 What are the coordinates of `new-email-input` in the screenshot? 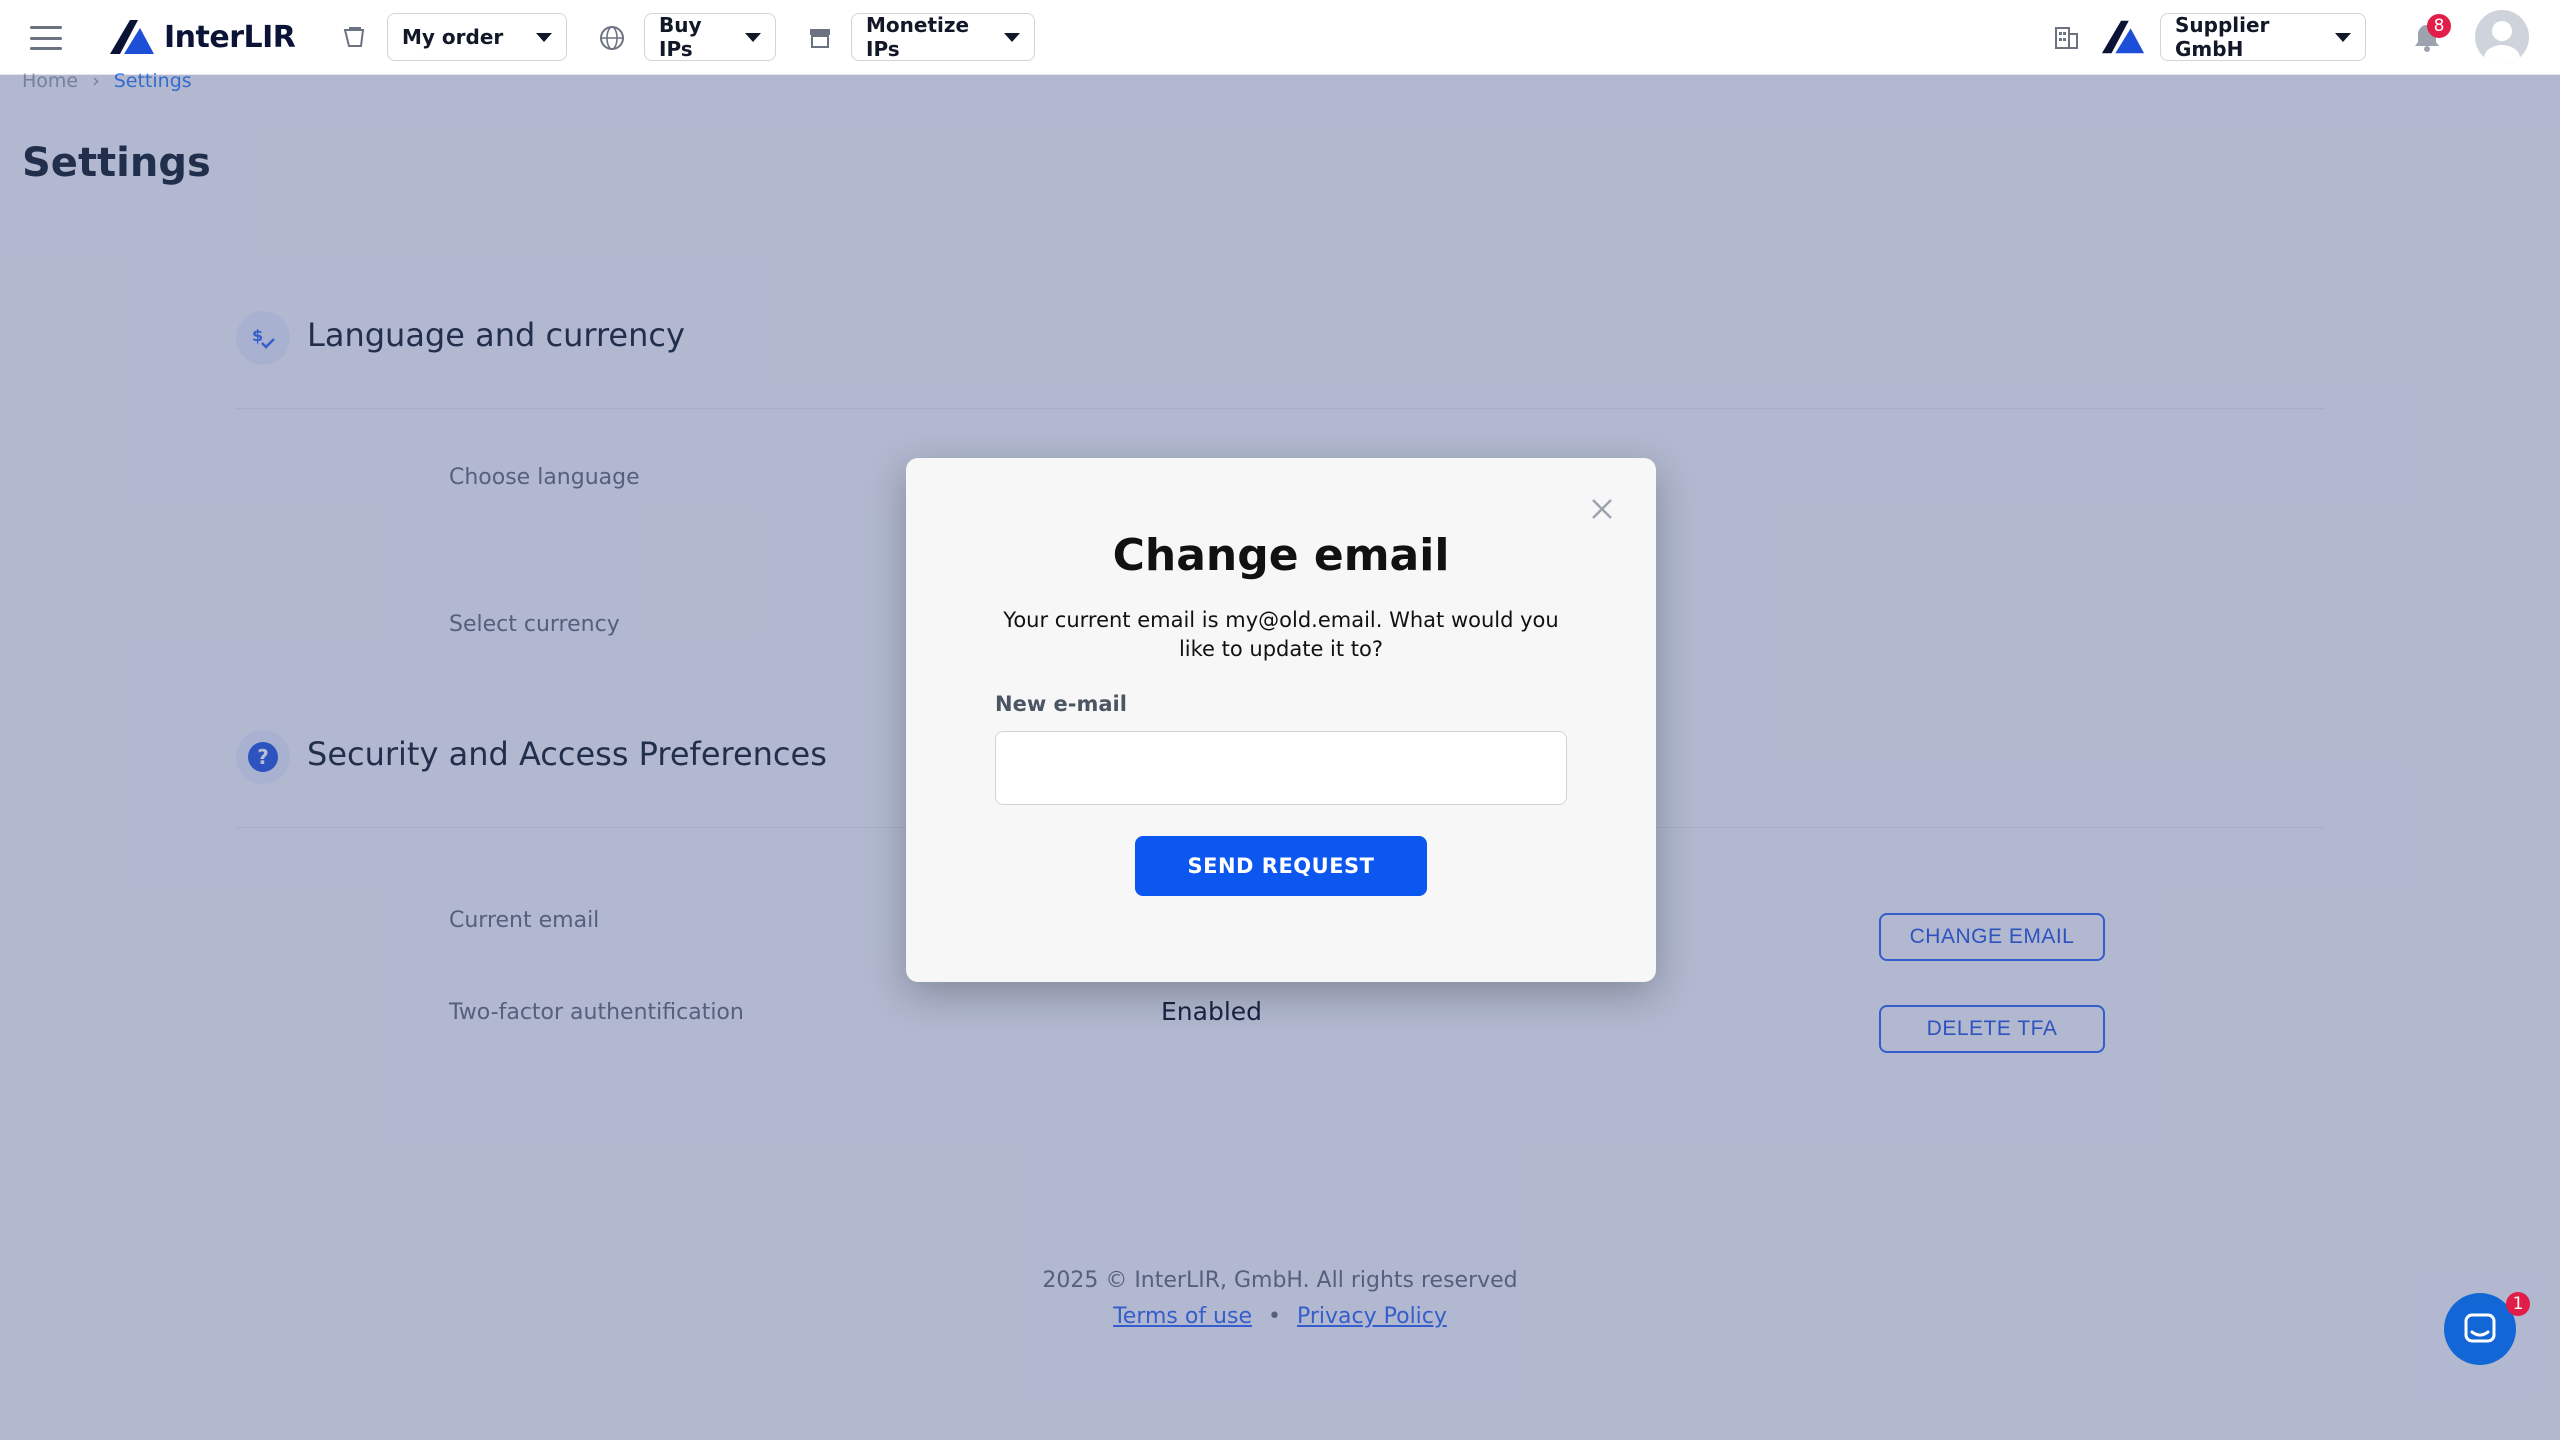 It's located at (1281, 768).